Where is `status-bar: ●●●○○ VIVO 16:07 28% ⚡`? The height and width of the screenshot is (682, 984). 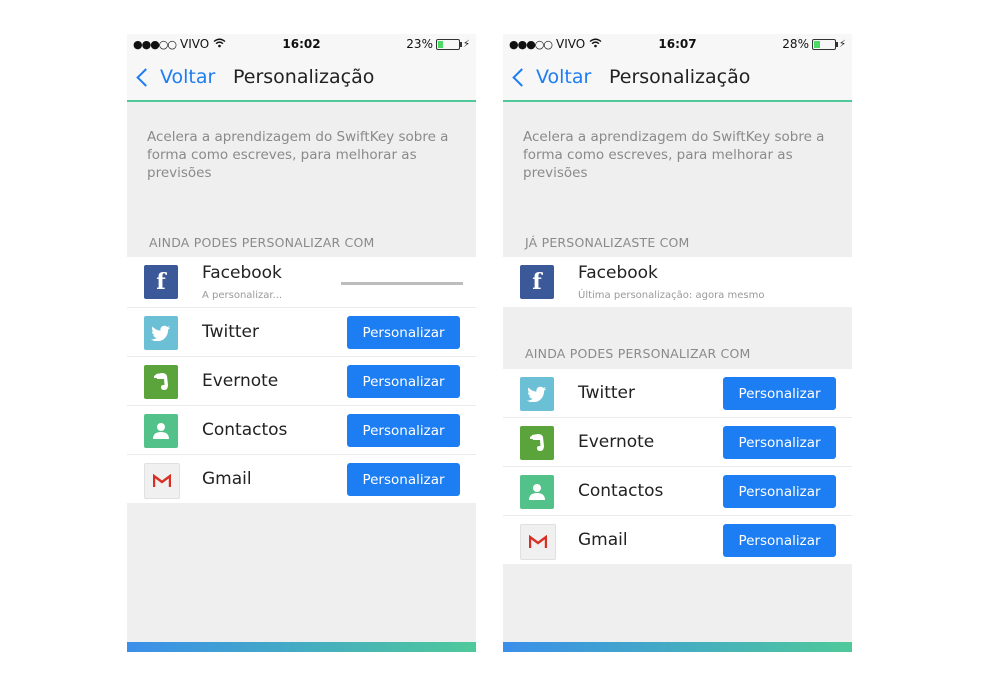 status-bar: ●●●○○ VIVO 16:07 28% ⚡ is located at coordinates (677, 44).